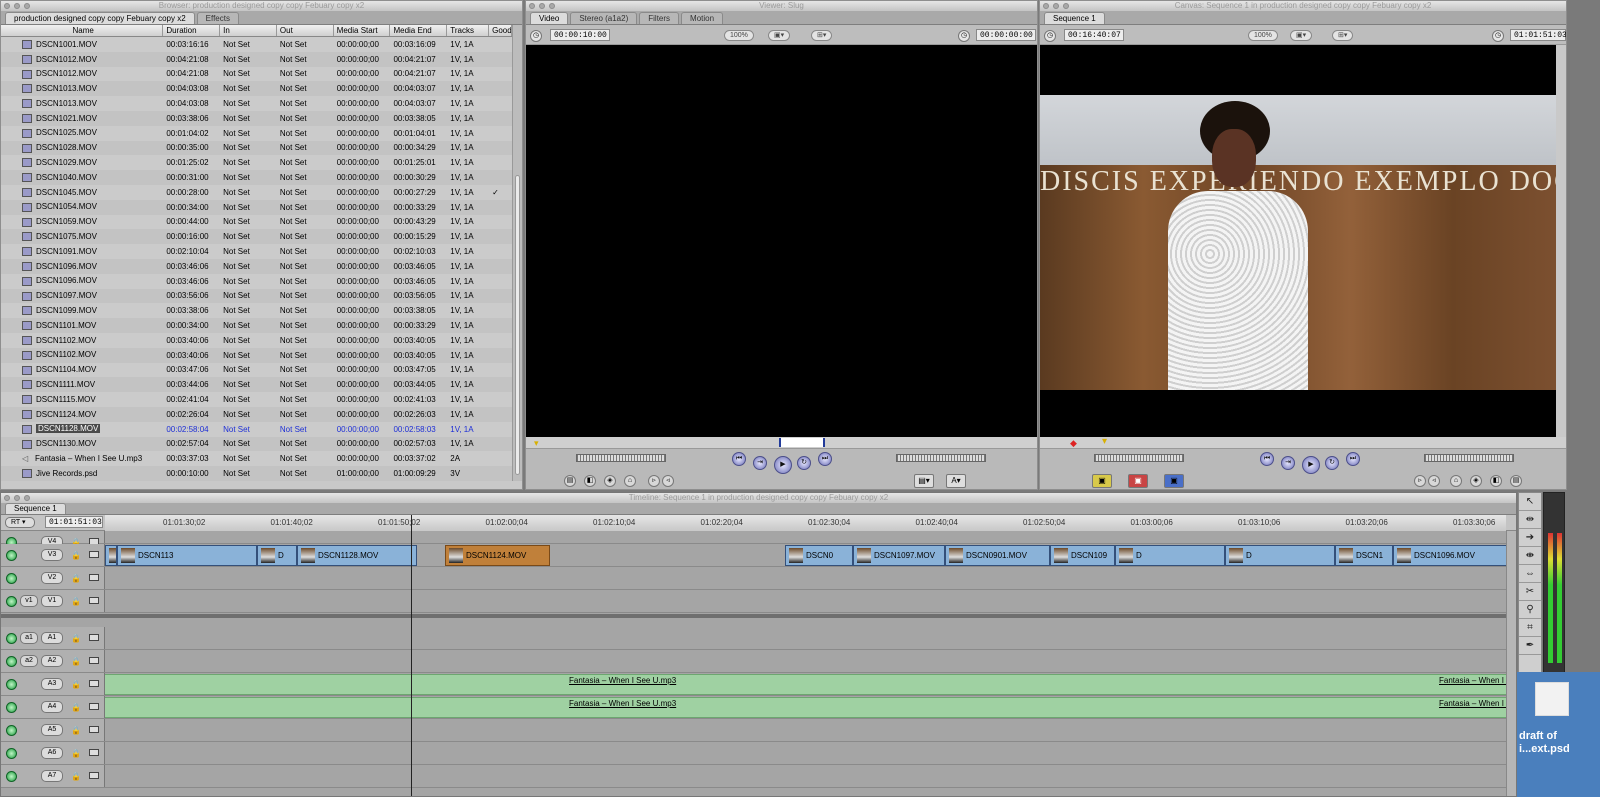 The width and height of the screenshot is (1600, 797). I want to click on track-select-tool-icon: ➔, so click(1530, 538).